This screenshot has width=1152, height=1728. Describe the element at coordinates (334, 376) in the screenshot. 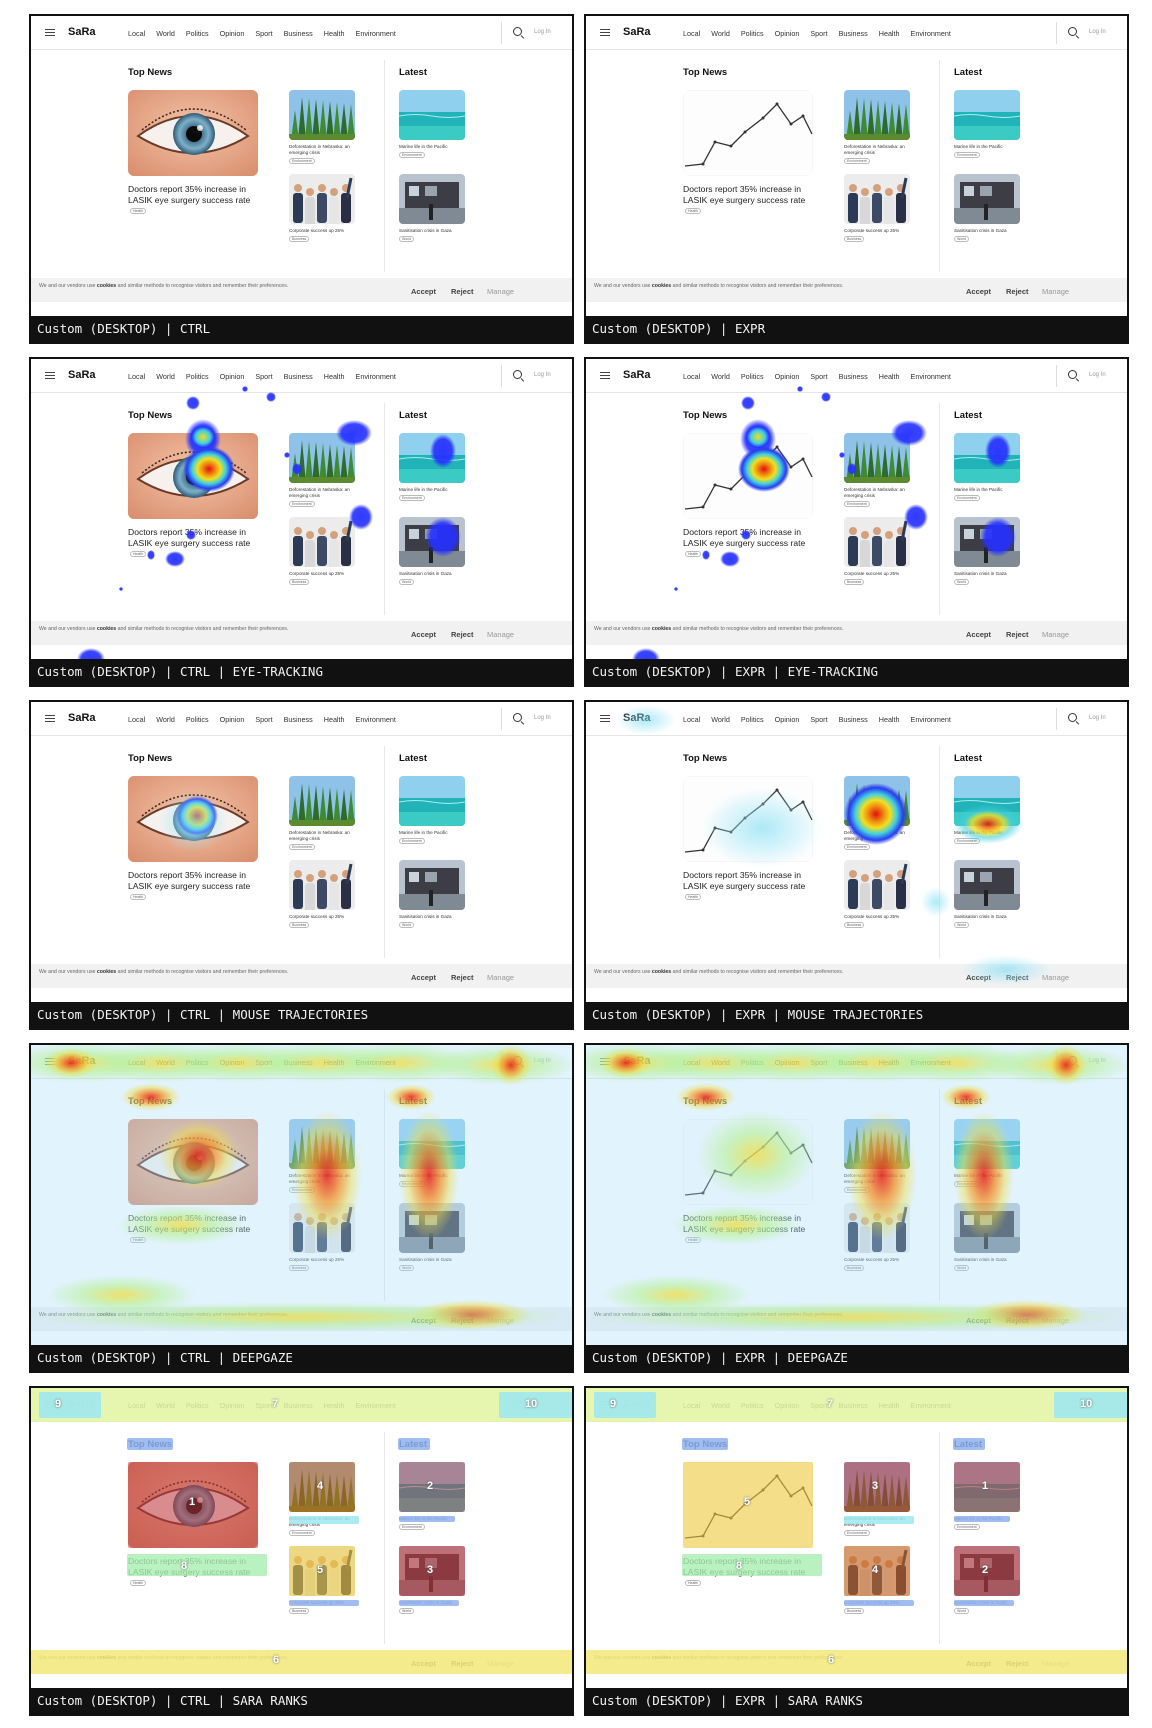

I see `nav-link-health: Health` at that location.